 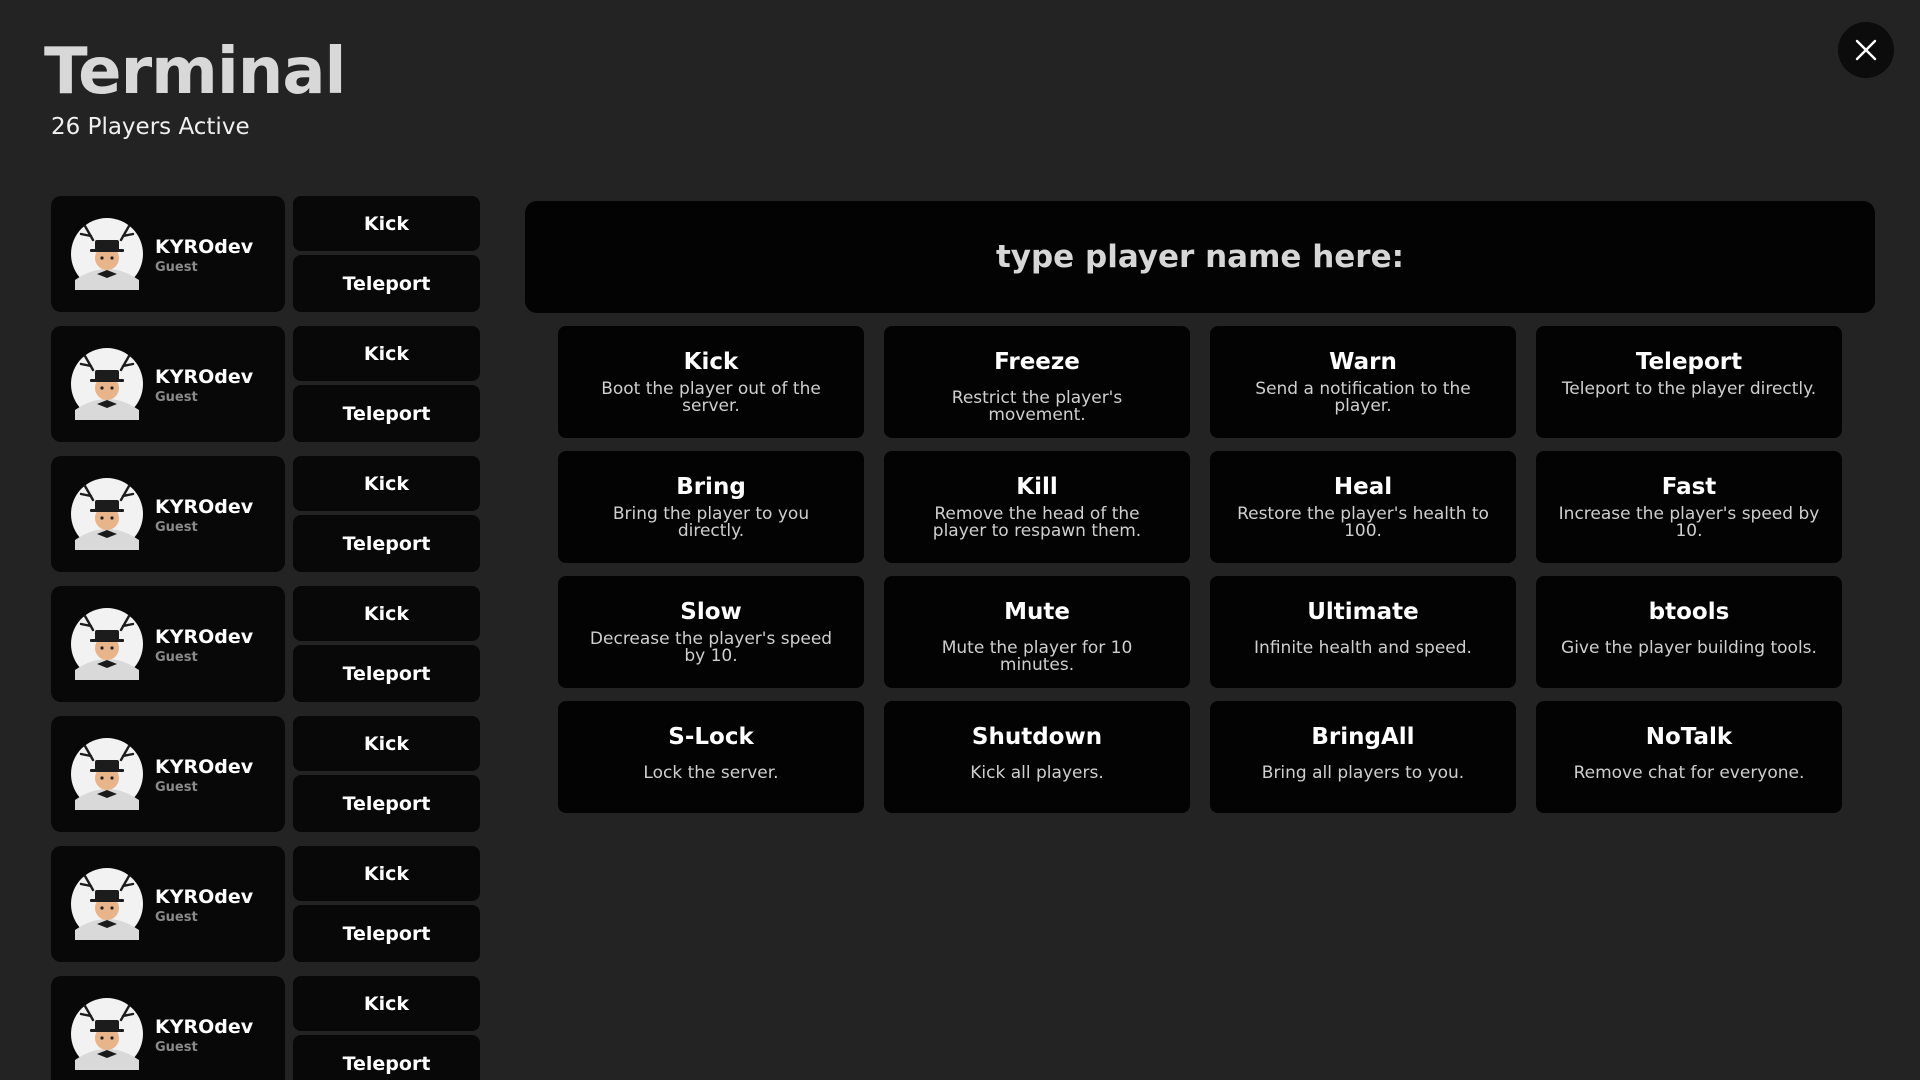 I want to click on search-bar, so click(x=1200, y=257).